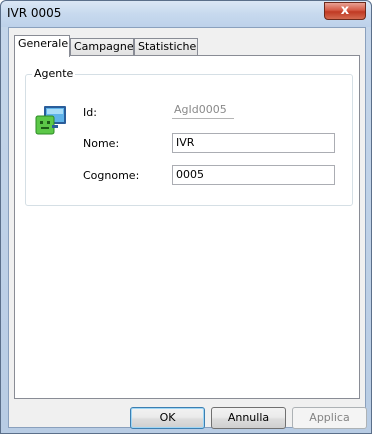  I want to click on id-field: AgId0005, so click(203, 111).